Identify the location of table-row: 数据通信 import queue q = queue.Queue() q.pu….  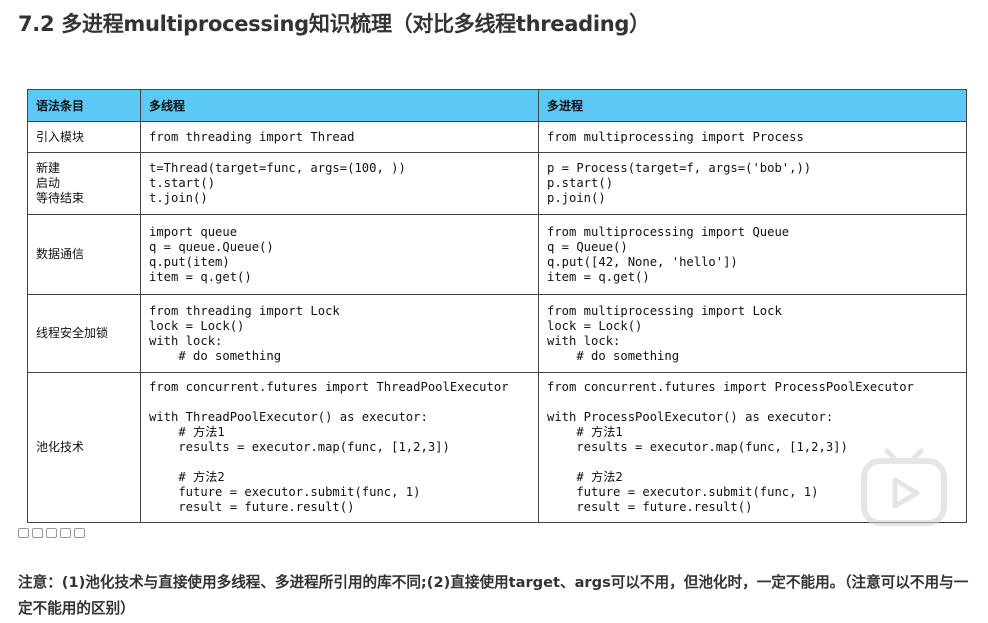
(497, 254).